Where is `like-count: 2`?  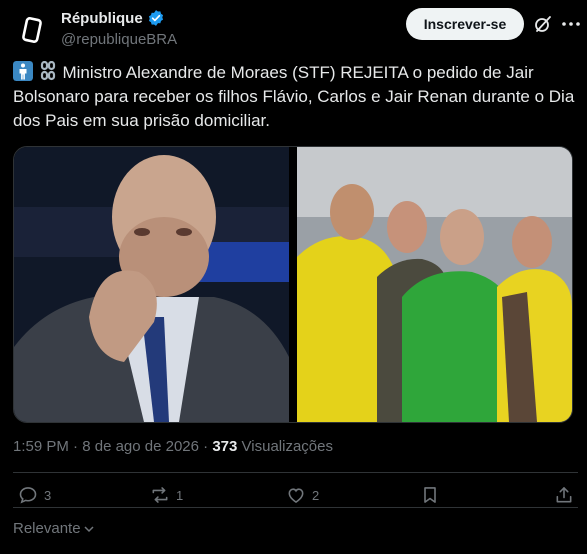
like-count: 2 is located at coordinates (316, 495).